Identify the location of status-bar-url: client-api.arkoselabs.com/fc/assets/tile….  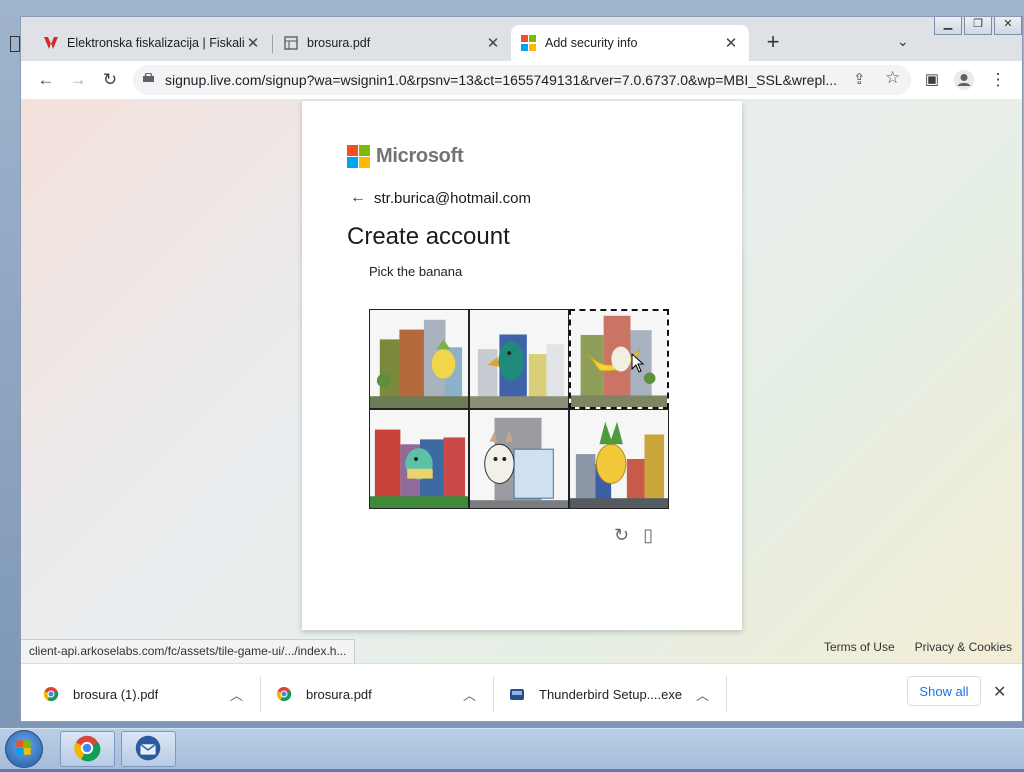
(188, 651).